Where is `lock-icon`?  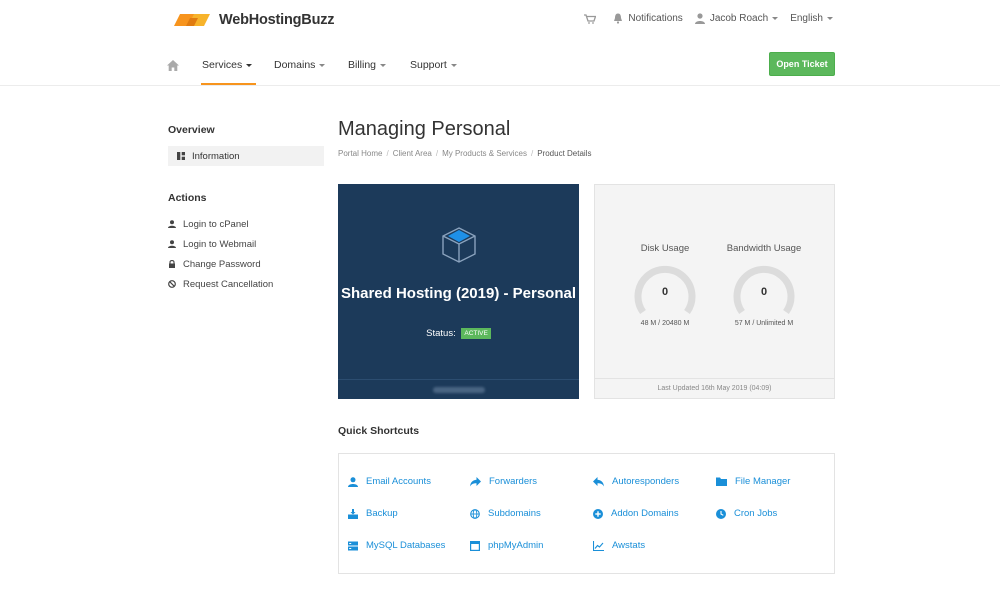
lock-icon is located at coordinates (172, 264).